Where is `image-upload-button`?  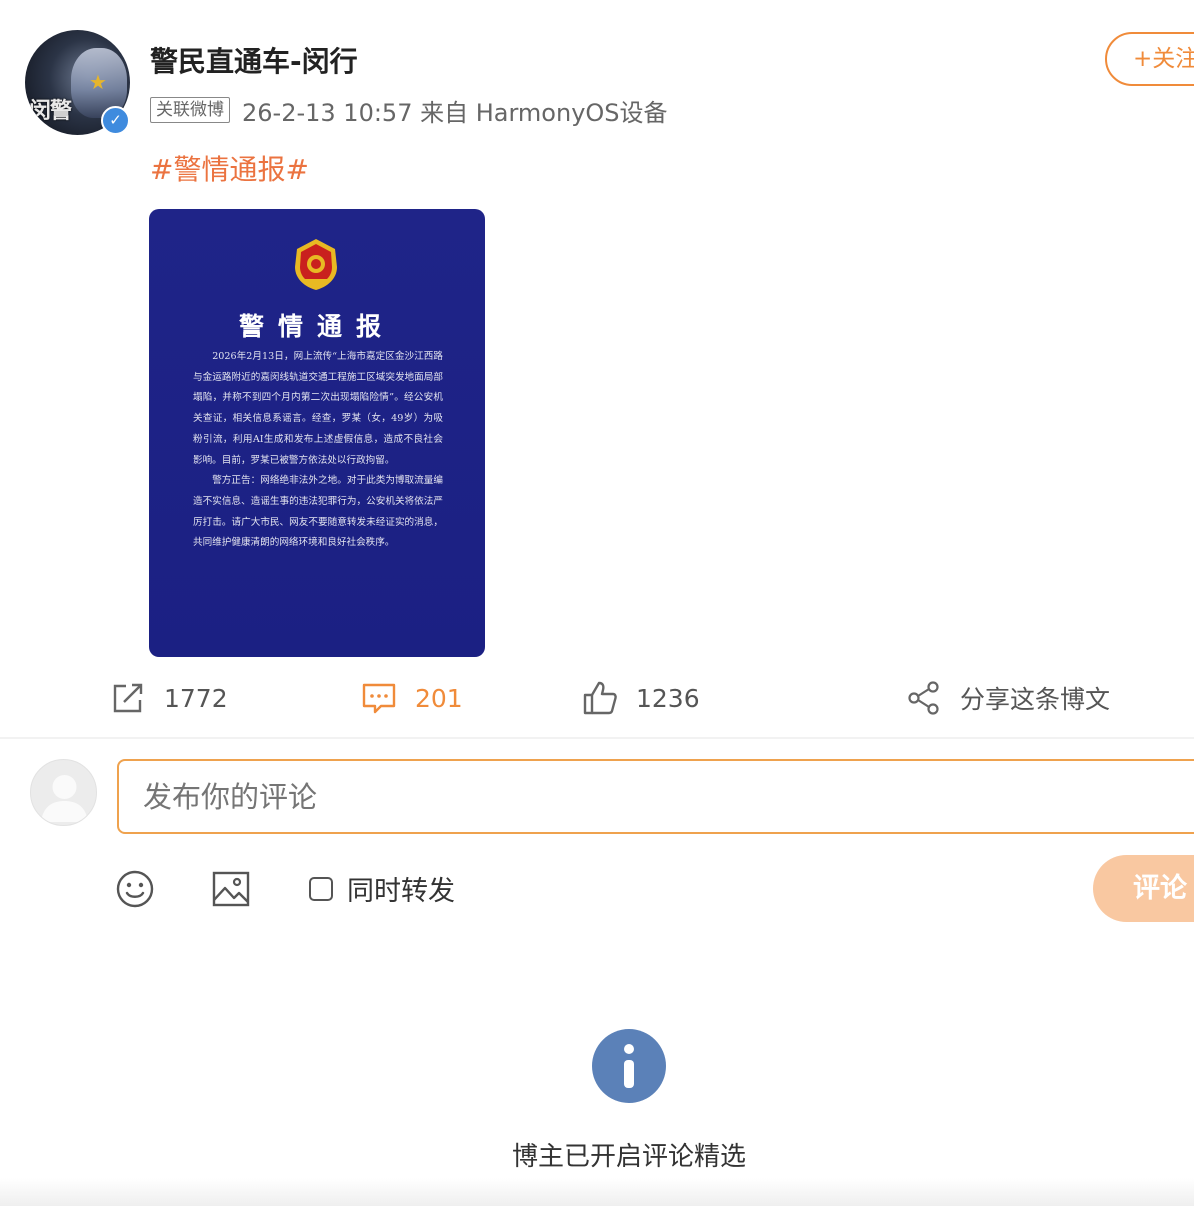
image-upload-button is located at coordinates (231, 889).